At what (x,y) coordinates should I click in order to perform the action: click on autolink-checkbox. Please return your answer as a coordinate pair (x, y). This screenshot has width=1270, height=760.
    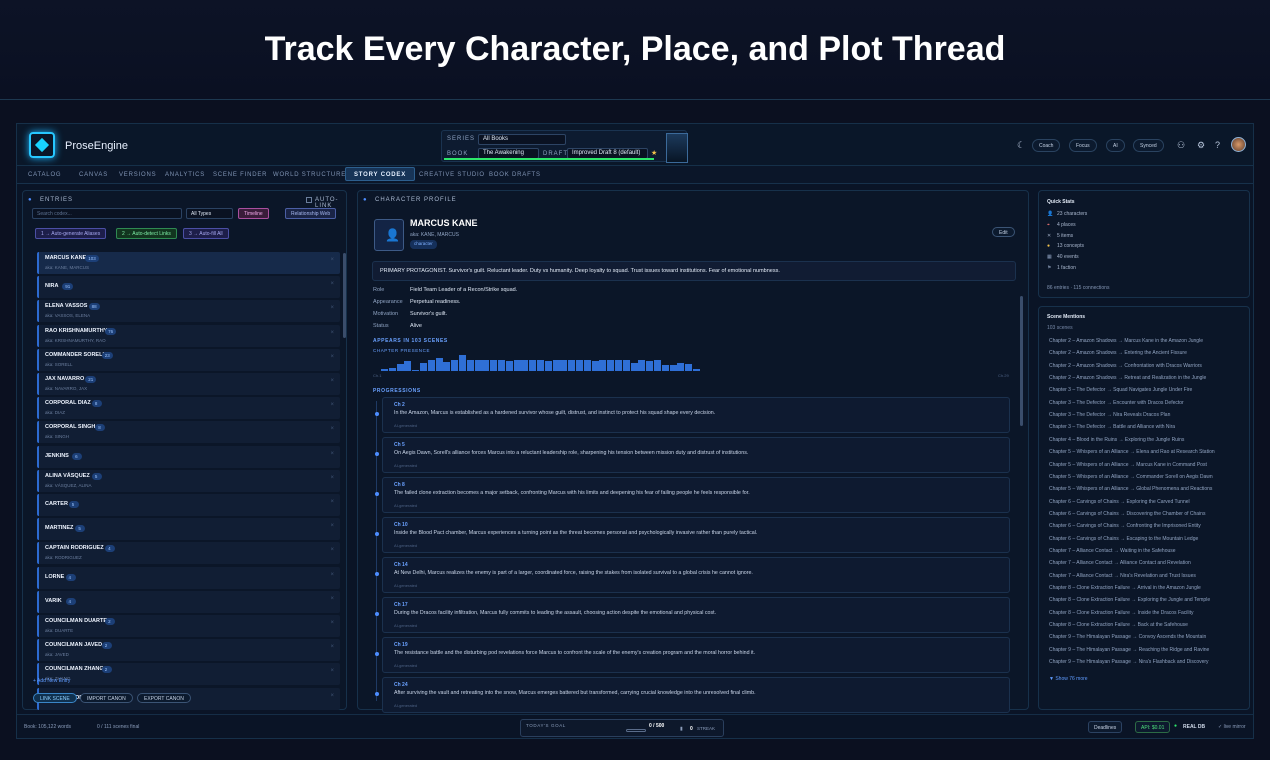
    Looking at the image, I should click on (309, 200).